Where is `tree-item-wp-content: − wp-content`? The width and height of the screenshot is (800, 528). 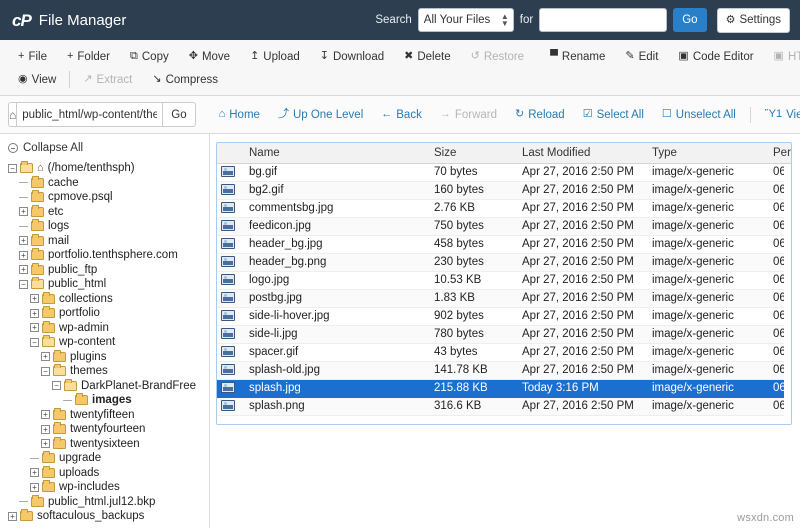
tree-item-wp-content: − wp-content is located at coordinates (108, 342).